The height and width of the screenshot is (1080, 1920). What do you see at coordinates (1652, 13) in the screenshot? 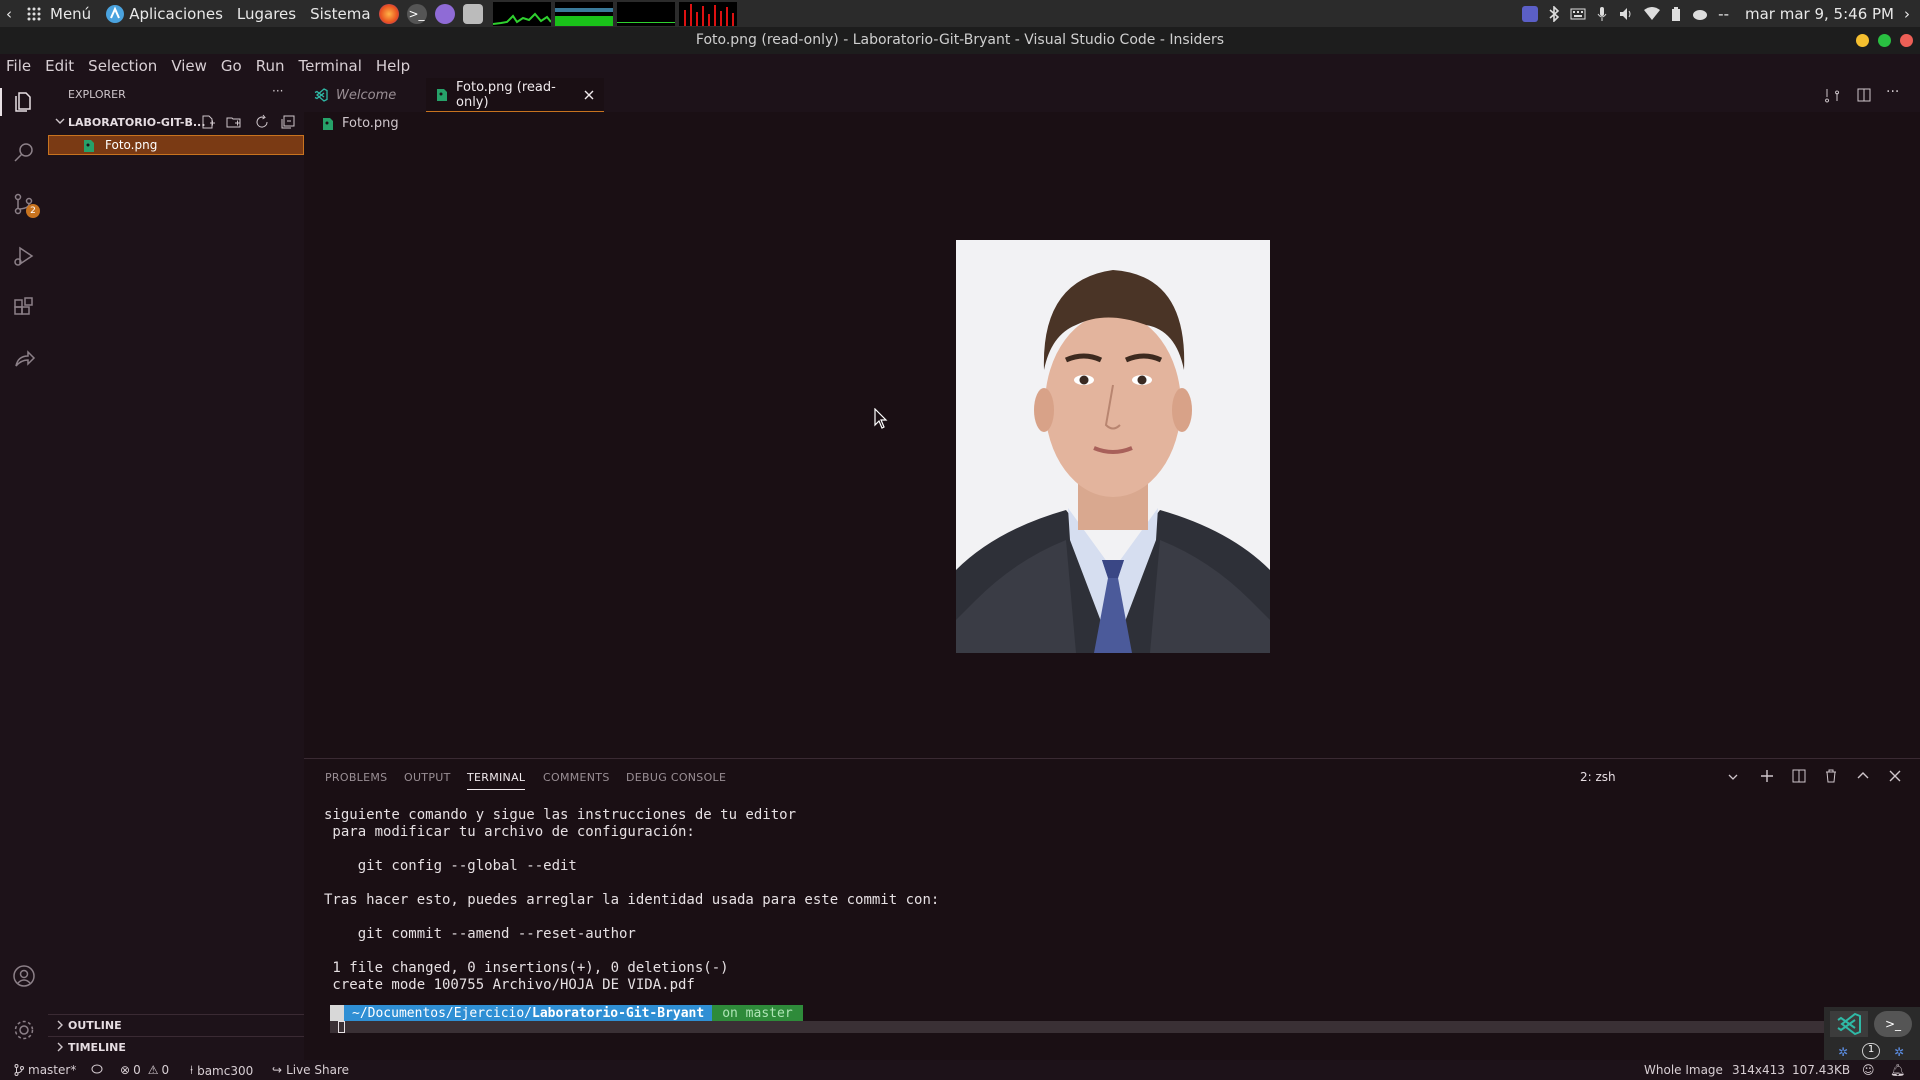
I see `wifi-icon` at bounding box center [1652, 13].